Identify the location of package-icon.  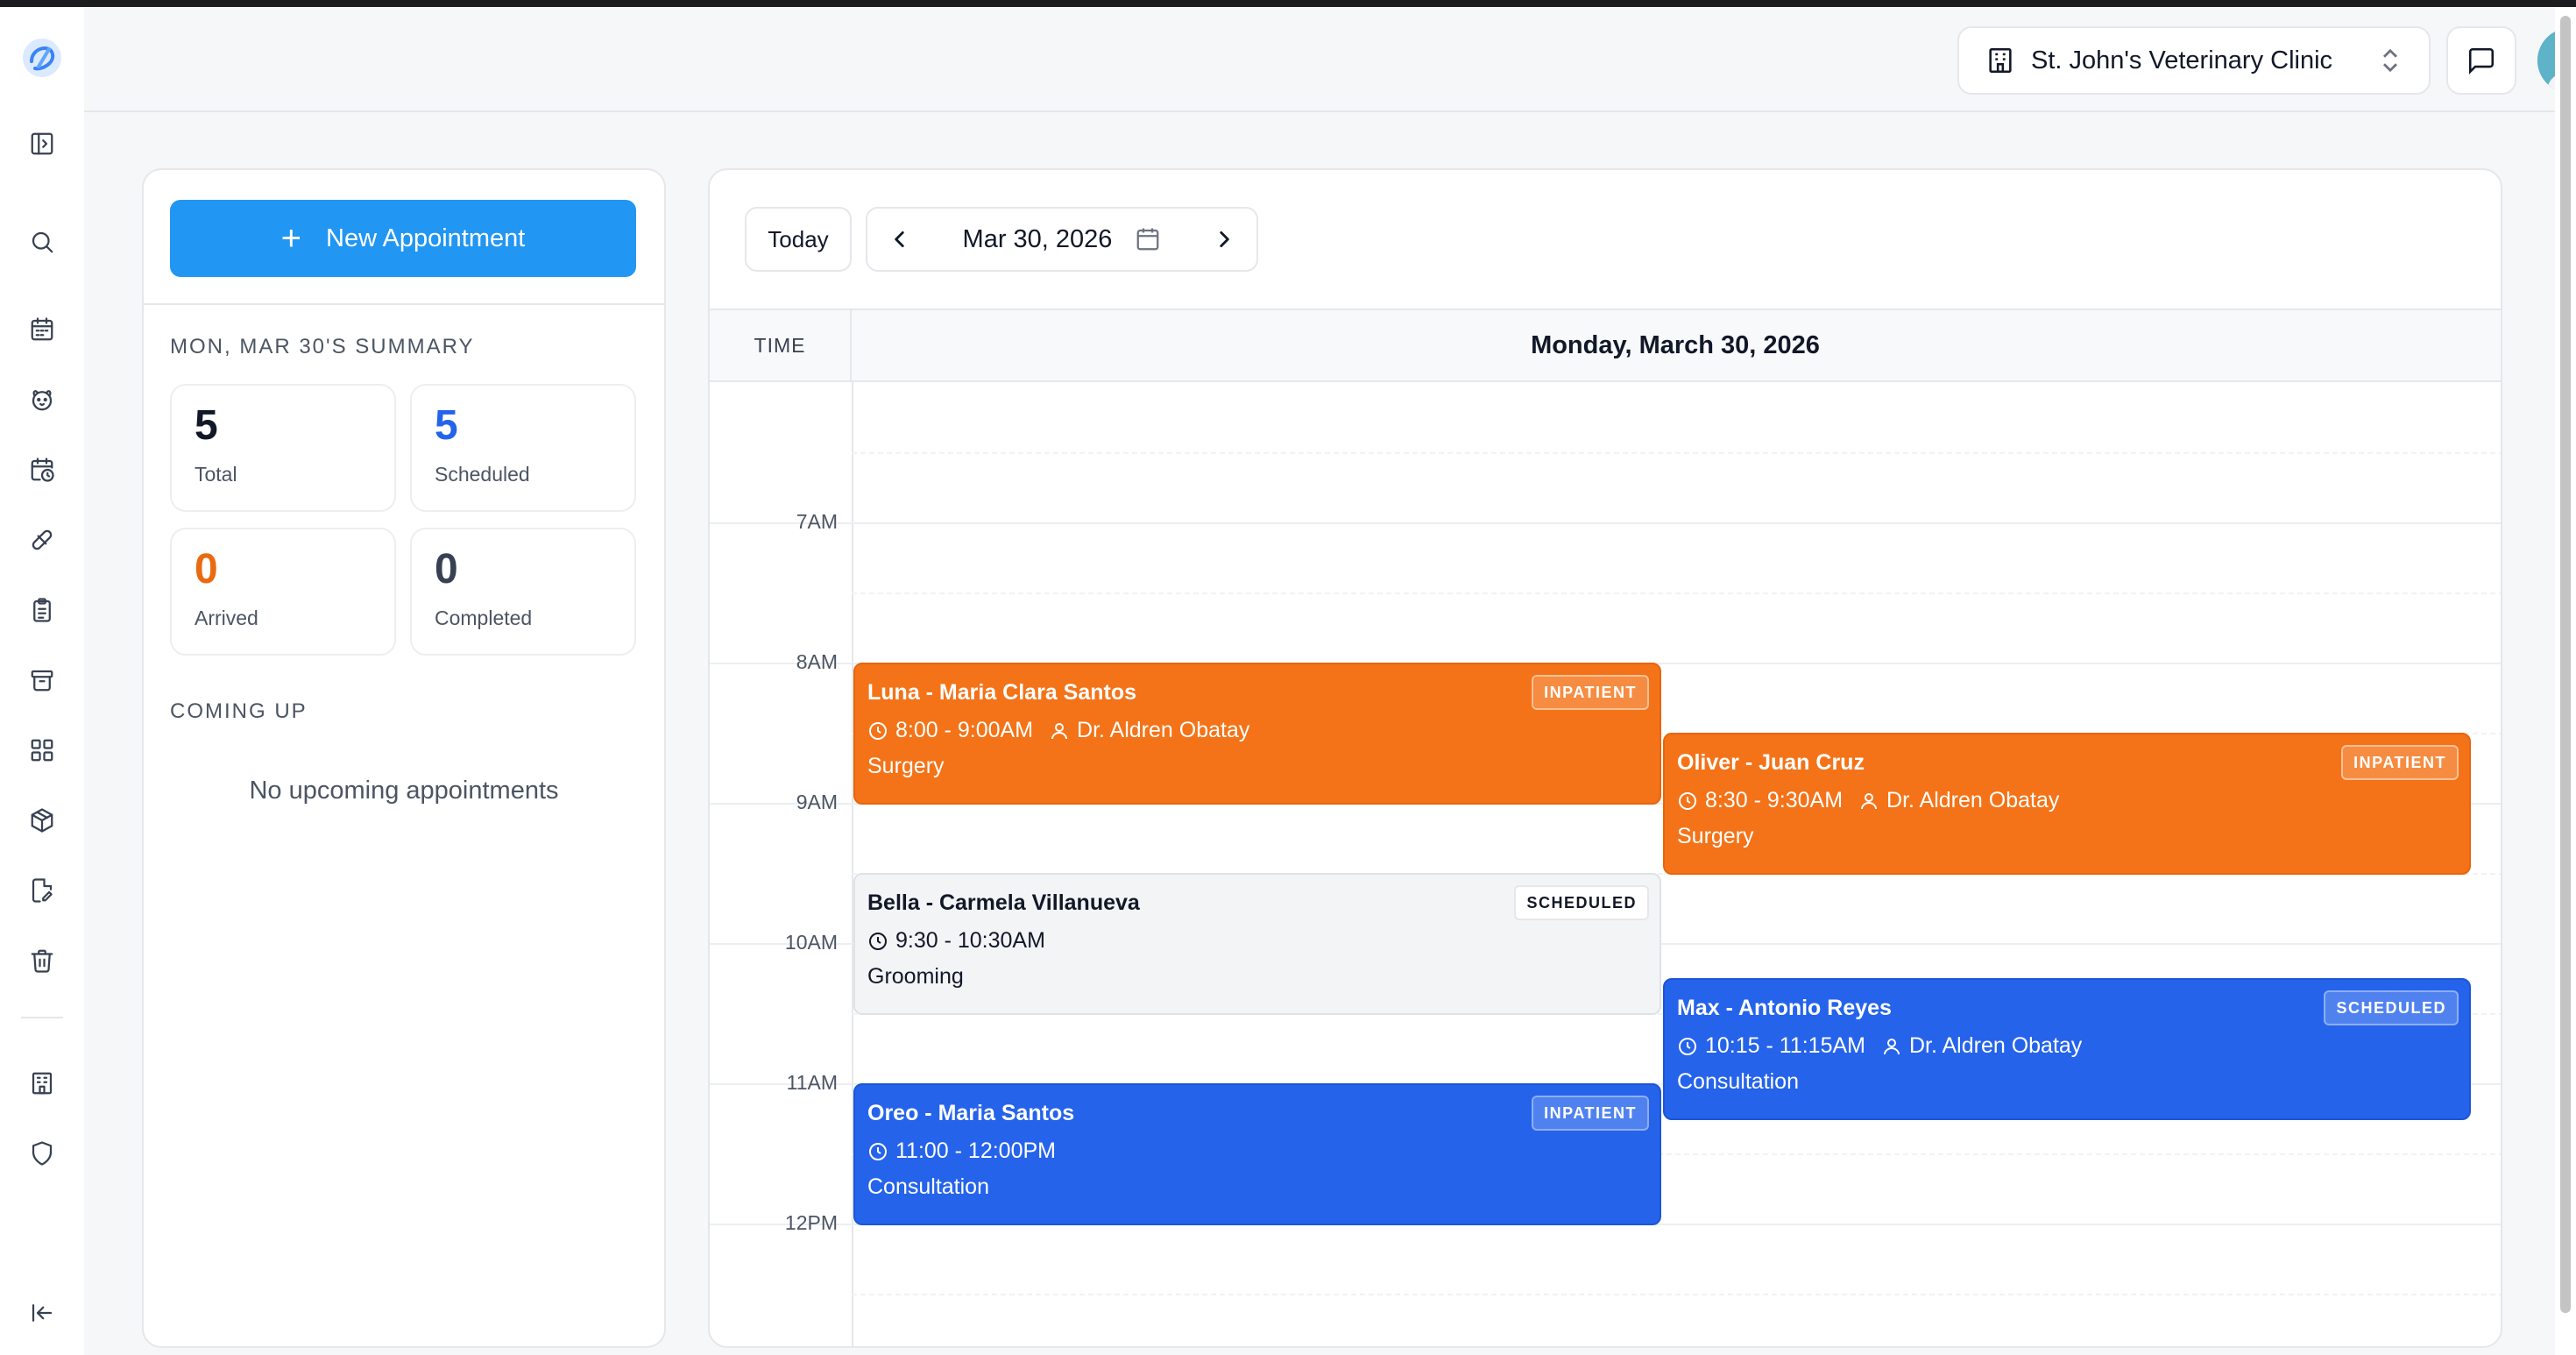
(42, 820).